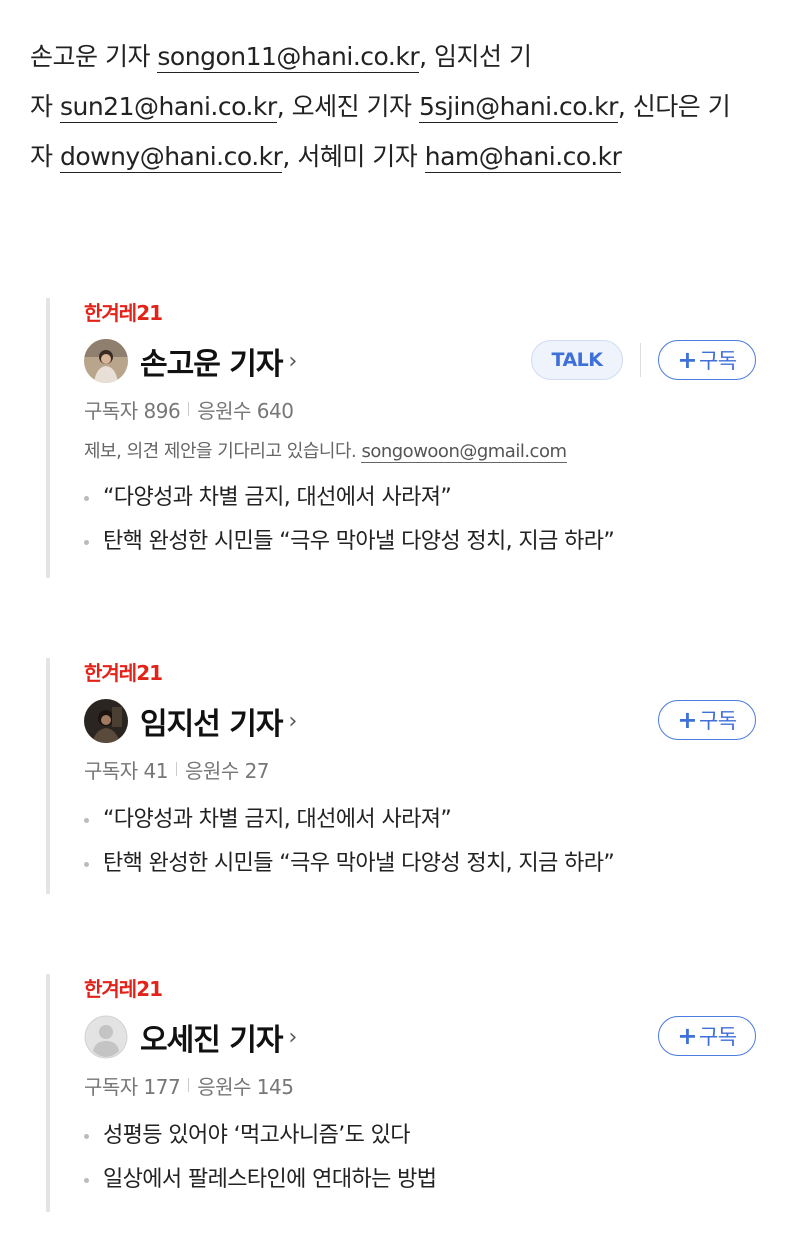 The width and height of the screenshot is (800, 1236). What do you see at coordinates (518, 107) in the screenshot?
I see `email-link: 5sjin@hani.co.kr` at bounding box center [518, 107].